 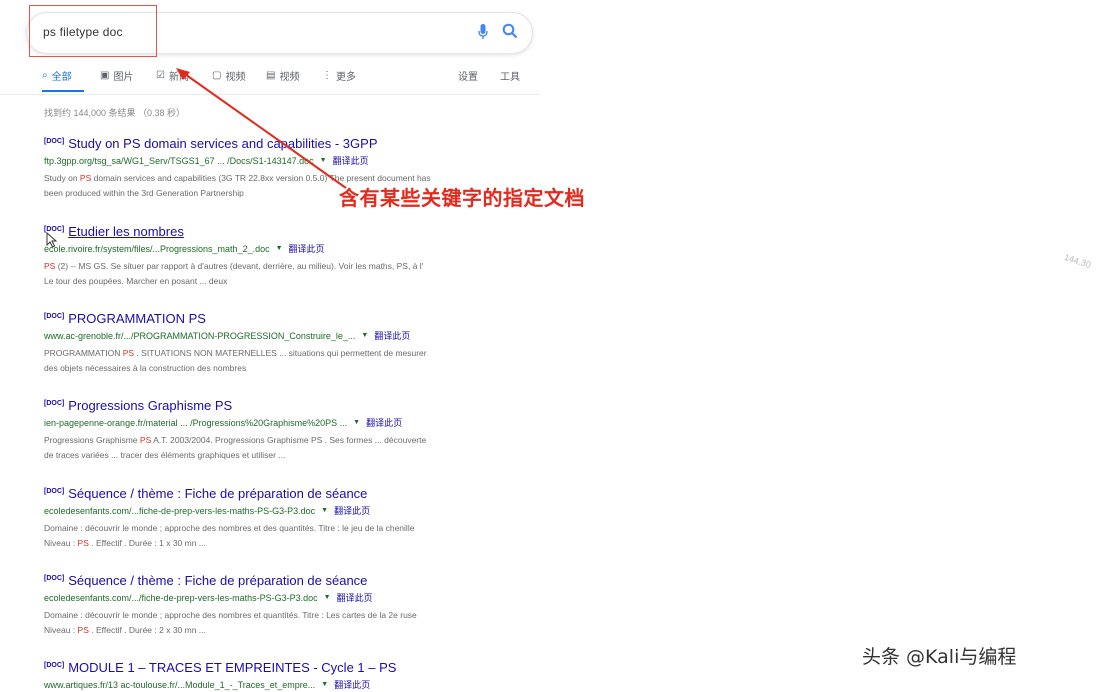 I want to click on search-icon: ⌕, so click(x=45, y=75).